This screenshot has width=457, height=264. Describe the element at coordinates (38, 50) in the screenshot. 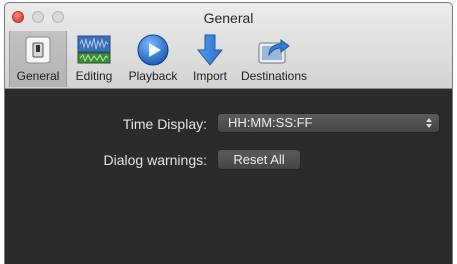

I see `general-switch-icon` at that location.